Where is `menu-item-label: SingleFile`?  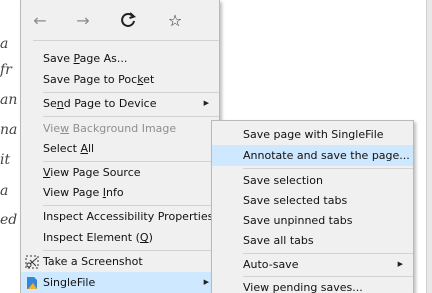 menu-item-label: SingleFile is located at coordinates (69, 282).